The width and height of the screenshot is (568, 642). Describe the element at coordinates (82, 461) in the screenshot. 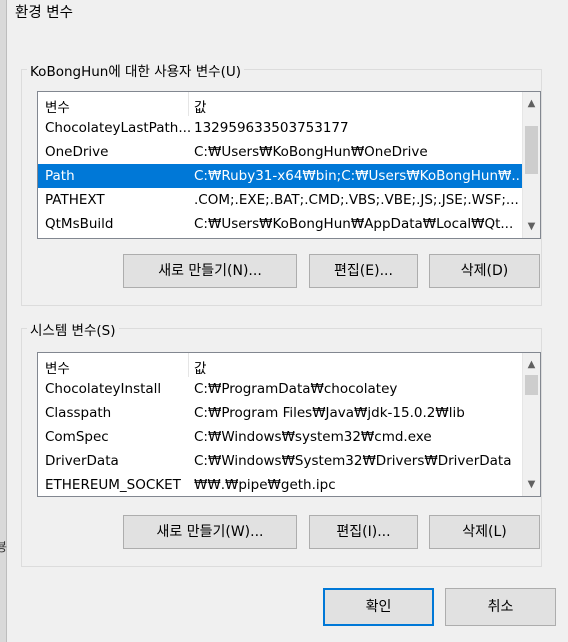

I see `variable-name-cell: DriverData` at that location.